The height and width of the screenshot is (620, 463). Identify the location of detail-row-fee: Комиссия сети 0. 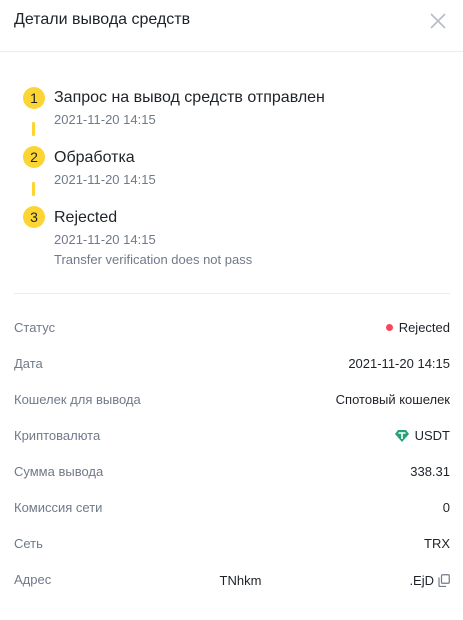
(232, 511).